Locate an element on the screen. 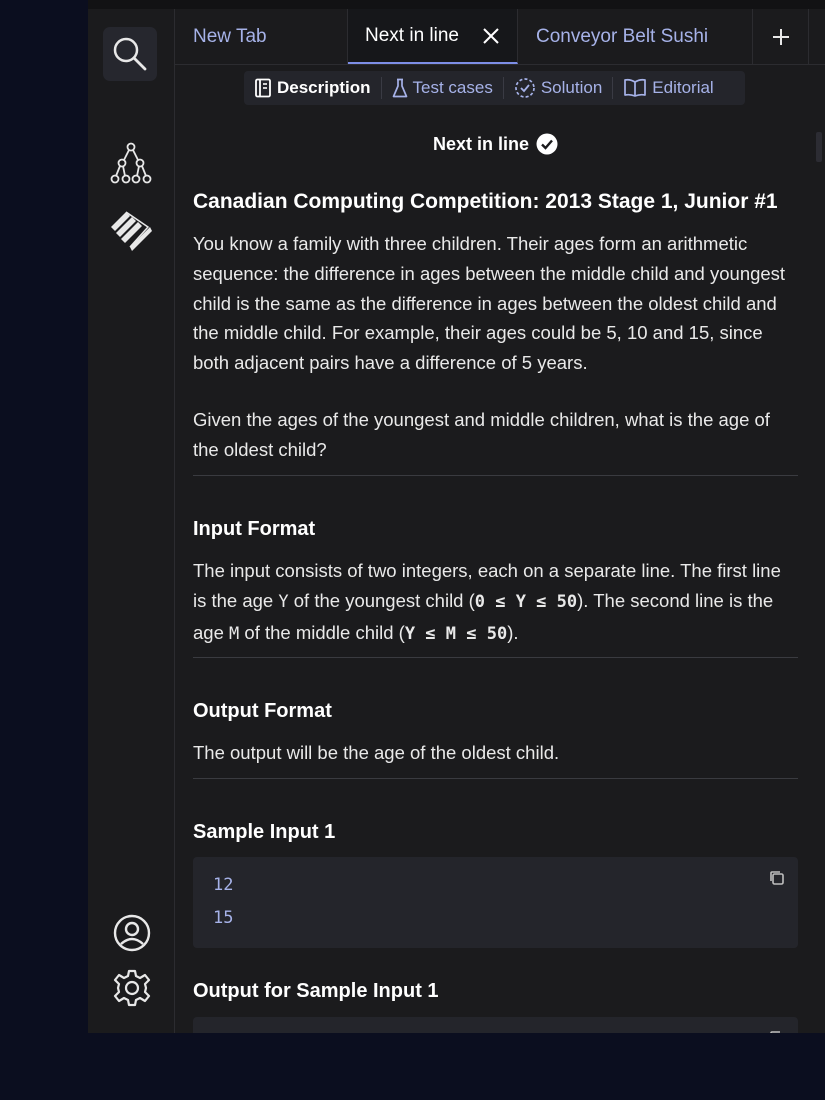 This screenshot has width=825, height=1100. dmoj-logo-button is located at coordinates (131, 230).